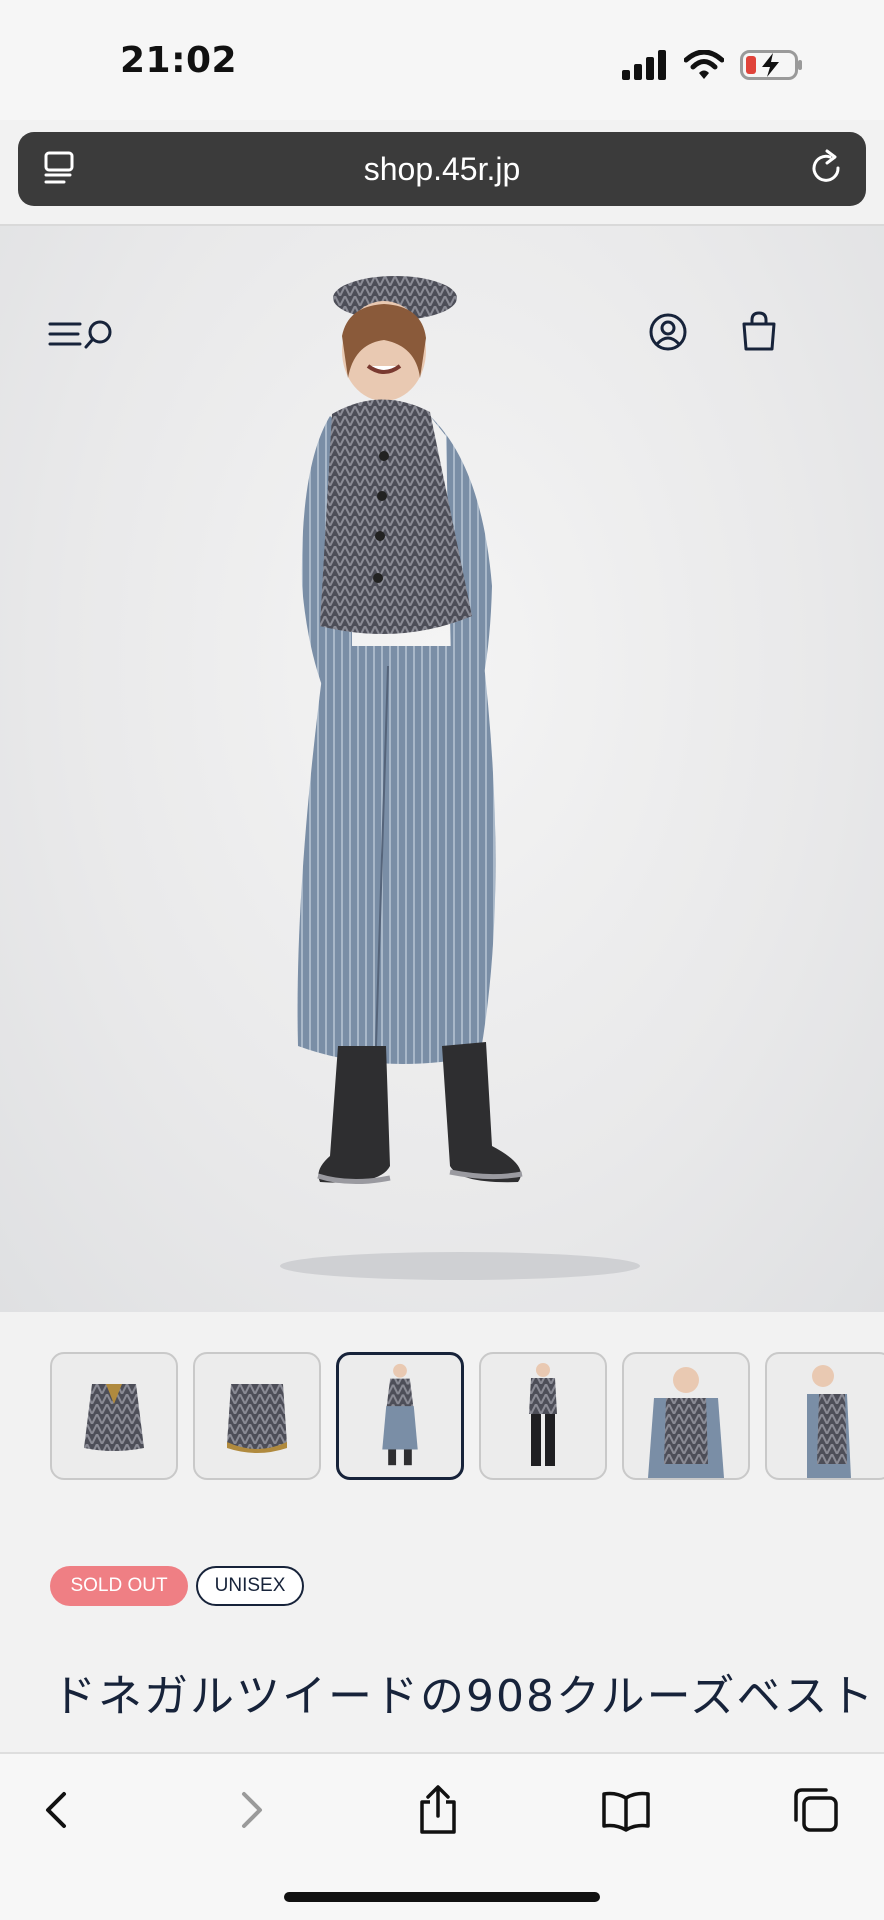 The image size is (884, 1920). I want to click on wifi-icon, so click(704, 64).